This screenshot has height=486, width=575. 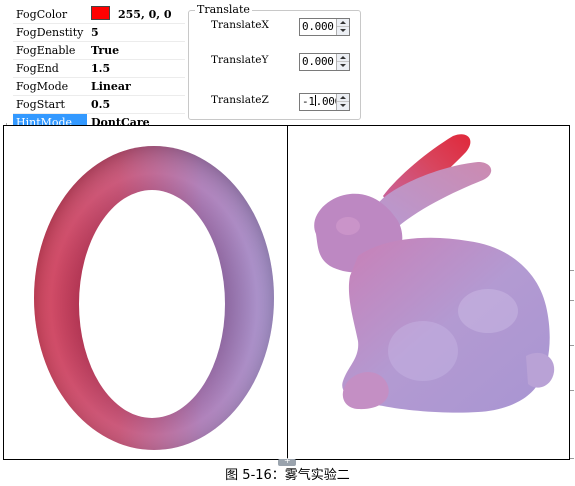 I want to click on translate-x-label: TranslateX, so click(x=240, y=25).